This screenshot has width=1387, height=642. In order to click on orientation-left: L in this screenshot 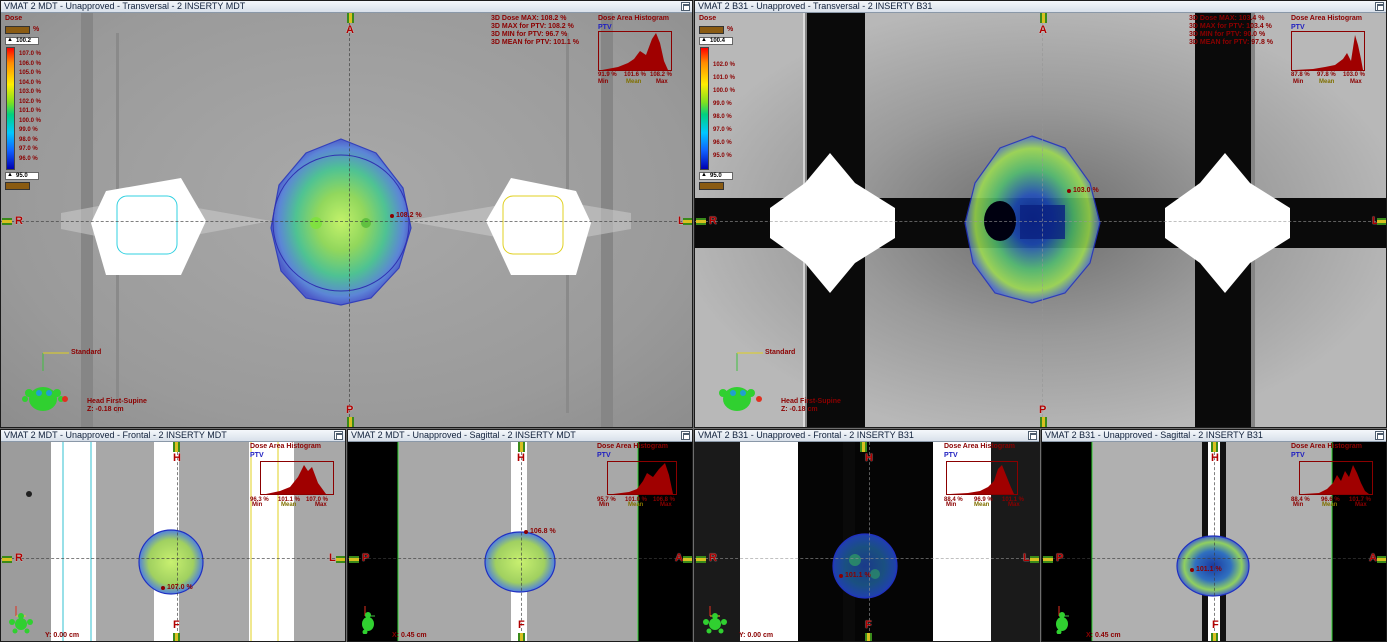, I will do `click(1026, 558)`.